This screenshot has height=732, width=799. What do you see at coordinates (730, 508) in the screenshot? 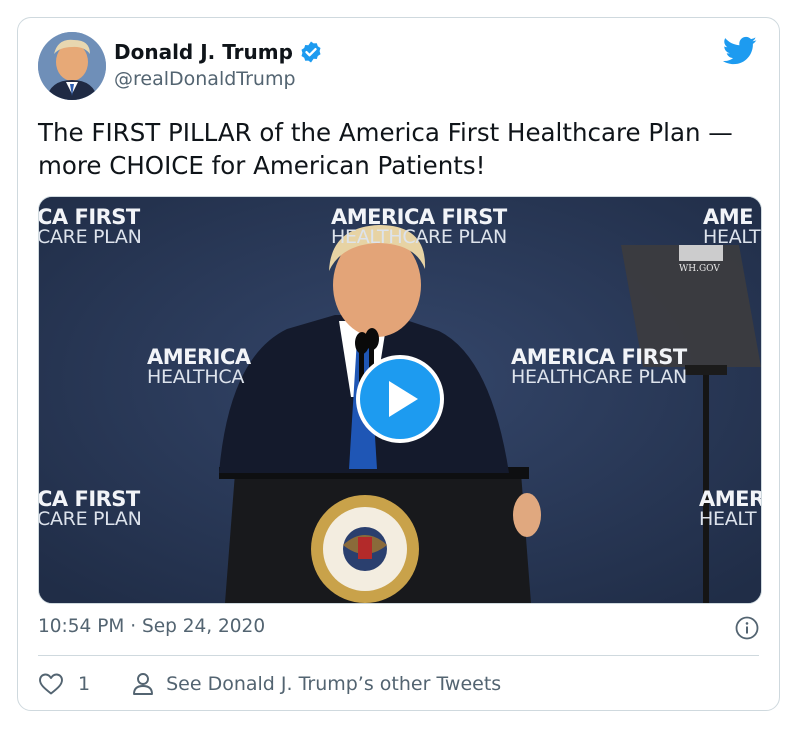
I see `backdrop-logo: AMER HEALT` at bounding box center [730, 508].